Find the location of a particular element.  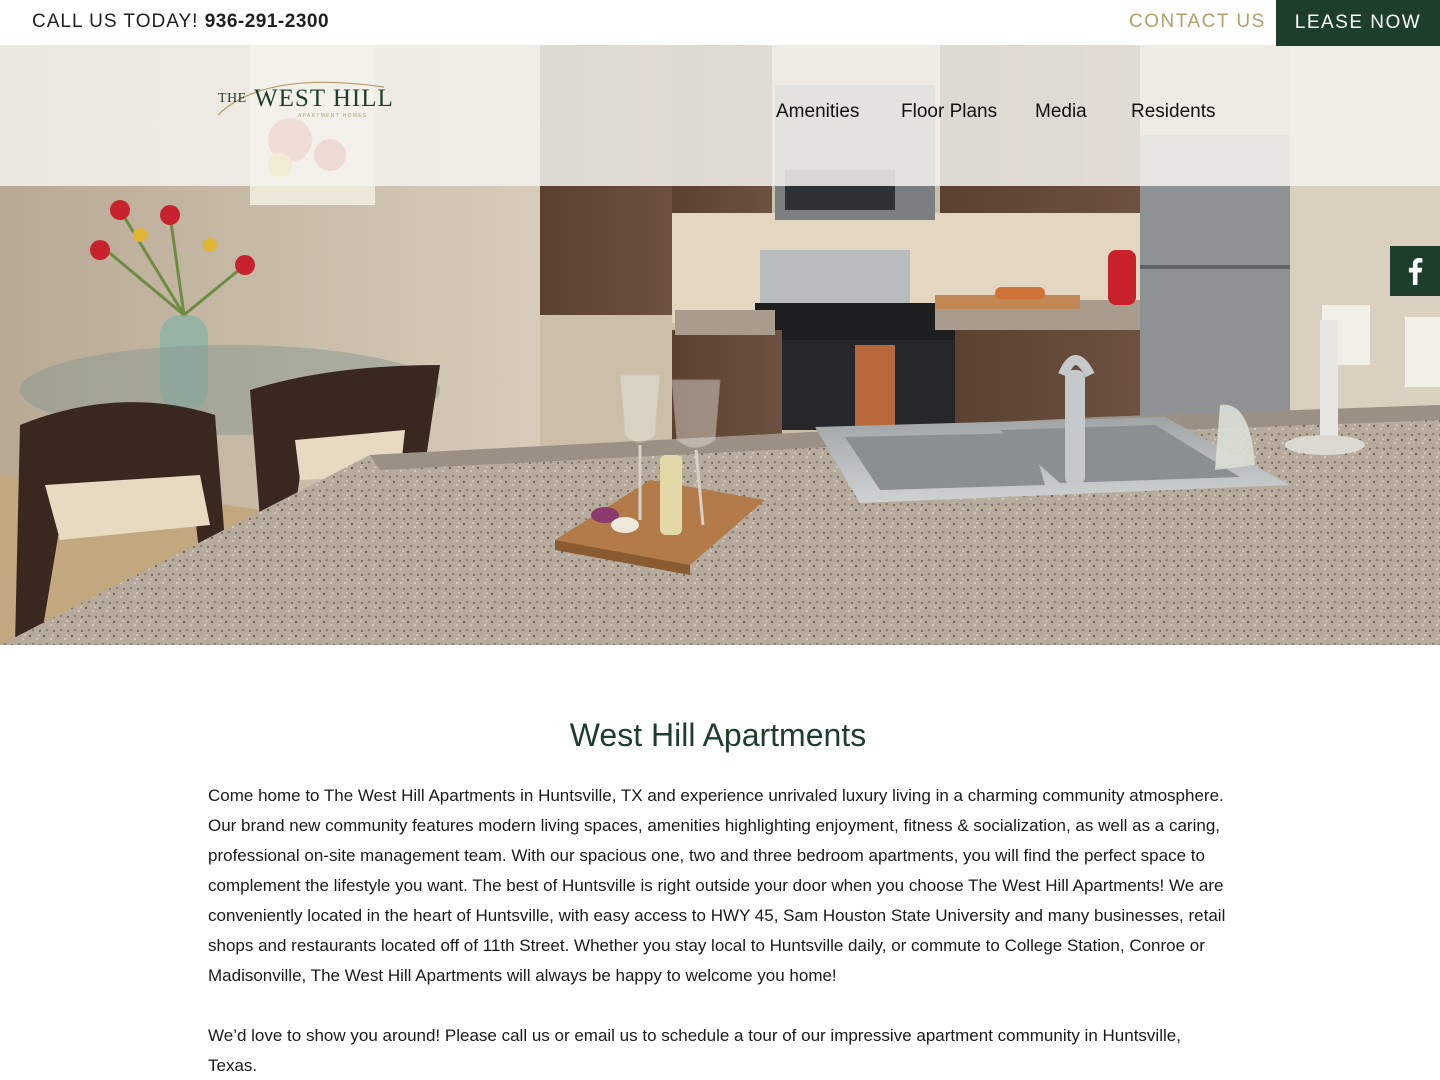

logo-the: THE is located at coordinates (232, 98).